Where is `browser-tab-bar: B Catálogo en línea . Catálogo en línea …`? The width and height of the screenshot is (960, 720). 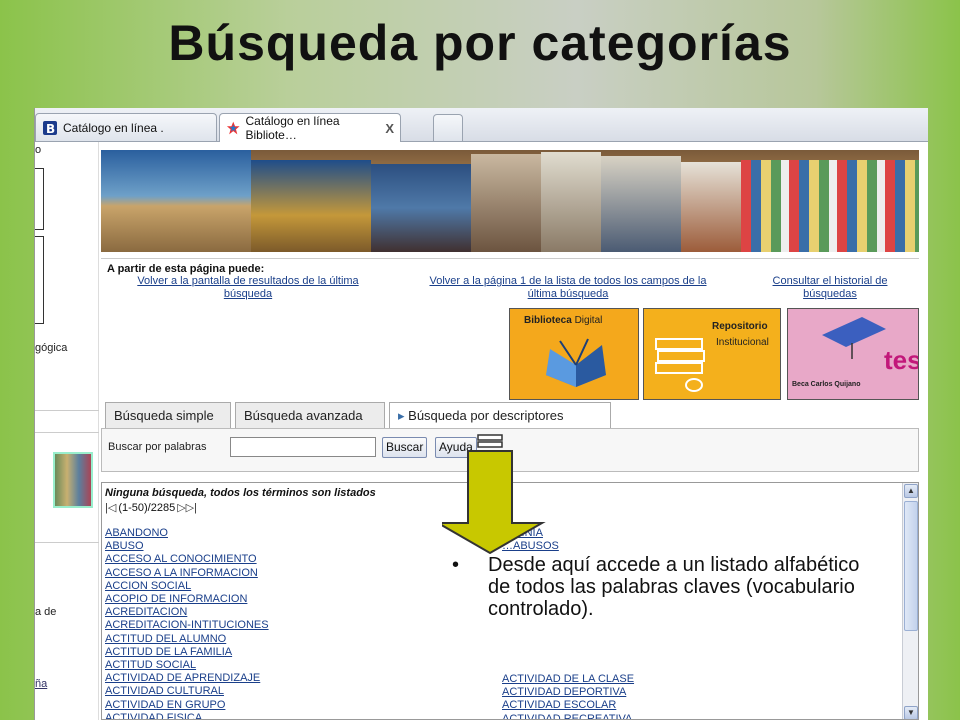 browser-tab-bar: B Catálogo en línea . Catálogo en línea … is located at coordinates (481, 125).